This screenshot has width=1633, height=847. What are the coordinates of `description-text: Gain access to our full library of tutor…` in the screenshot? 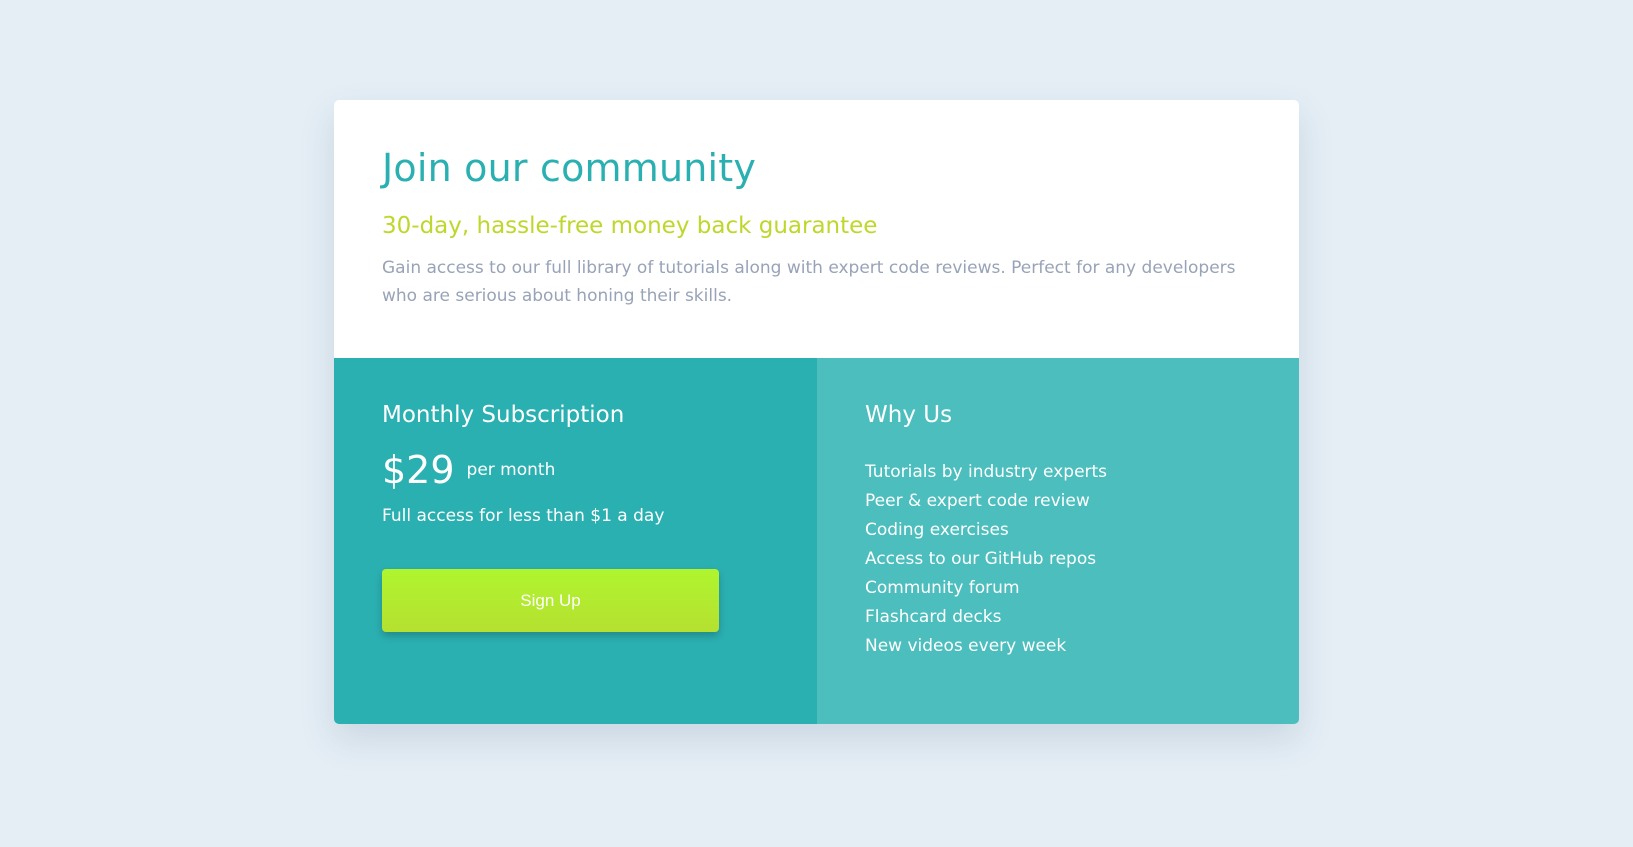 It's located at (809, 282).